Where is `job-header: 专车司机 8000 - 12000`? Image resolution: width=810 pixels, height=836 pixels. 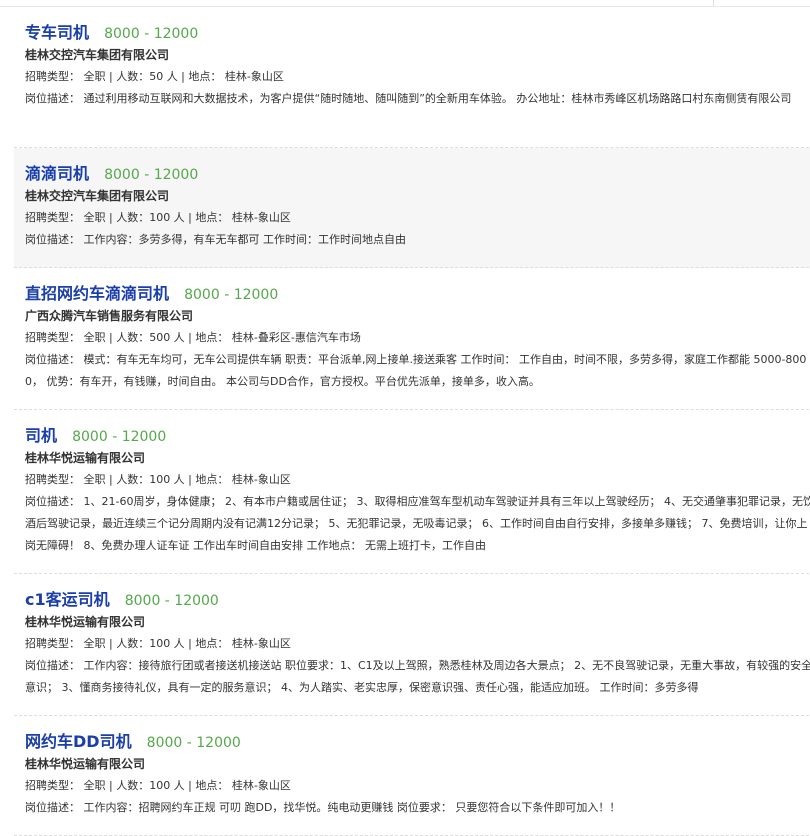 job-header: 专车司机 8000 - 12000 is located at coordinates (417, 33).